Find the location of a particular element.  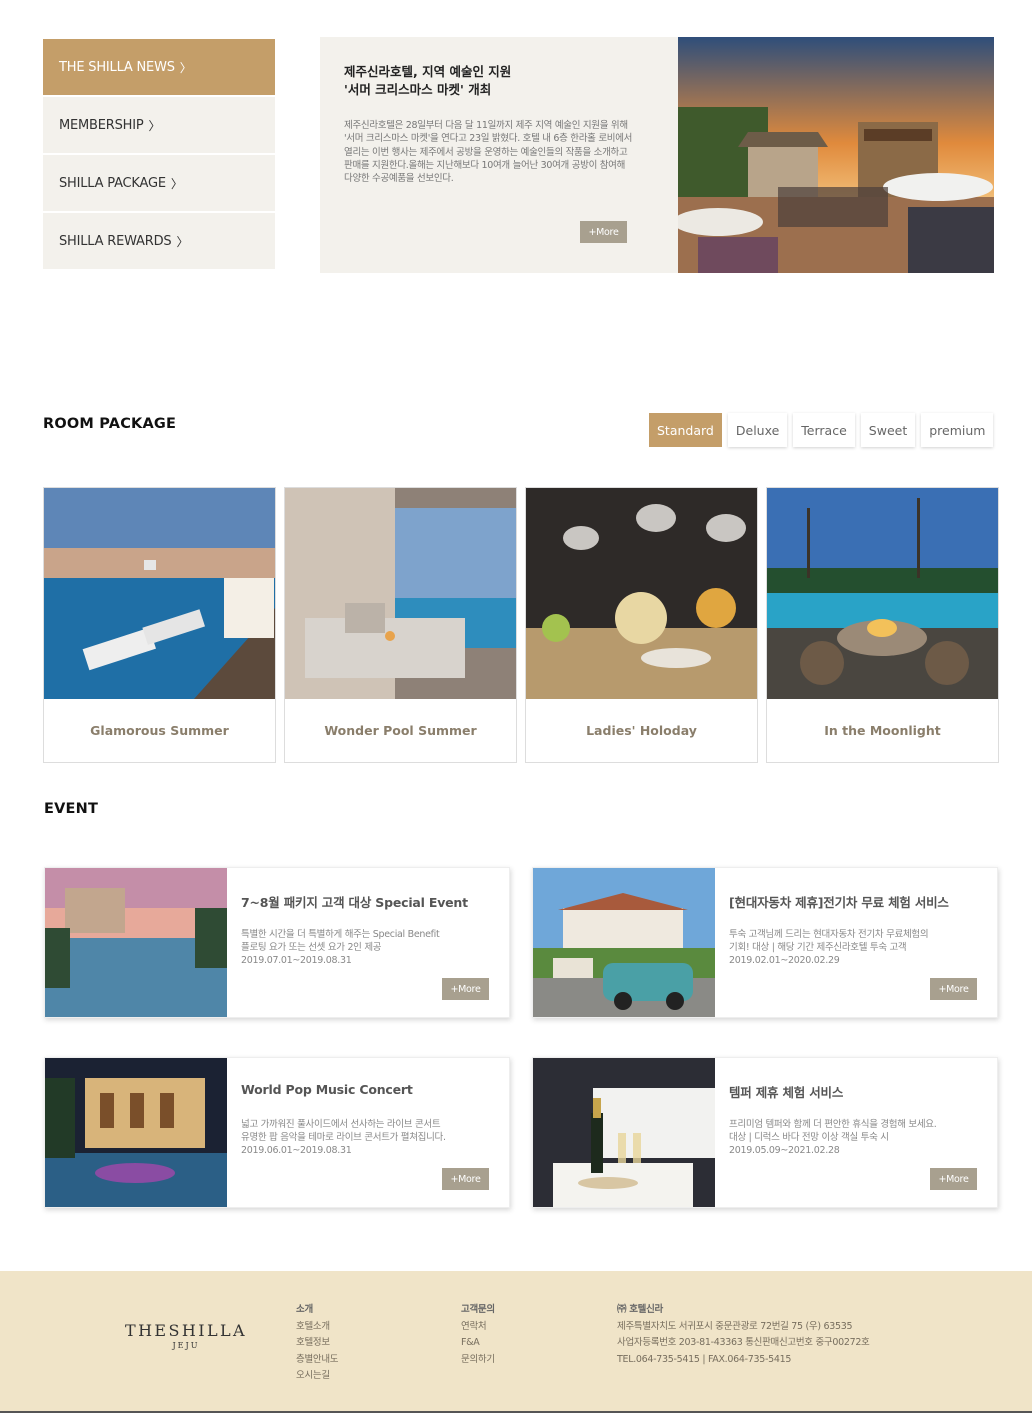

news-title: 제주신라호텔, 지역 예술인 지원 '서머 크리스마스 마켓' 개최 is located at coordinates (494, 81).